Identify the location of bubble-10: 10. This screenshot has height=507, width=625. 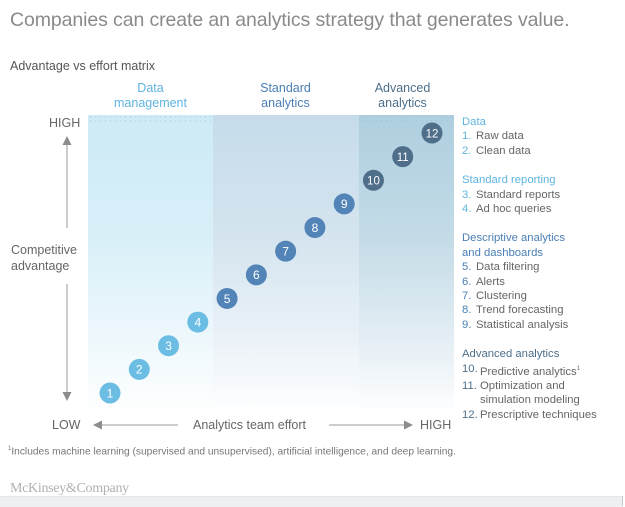
(373, 180).